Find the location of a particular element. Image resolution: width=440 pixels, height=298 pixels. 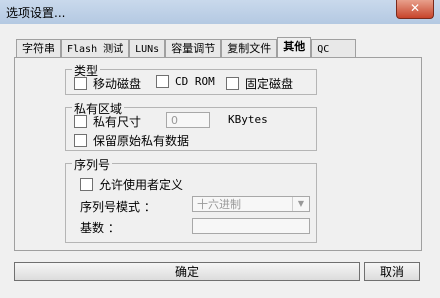

chevron-down-icon: ▼ is located at coordinates (300, 204).